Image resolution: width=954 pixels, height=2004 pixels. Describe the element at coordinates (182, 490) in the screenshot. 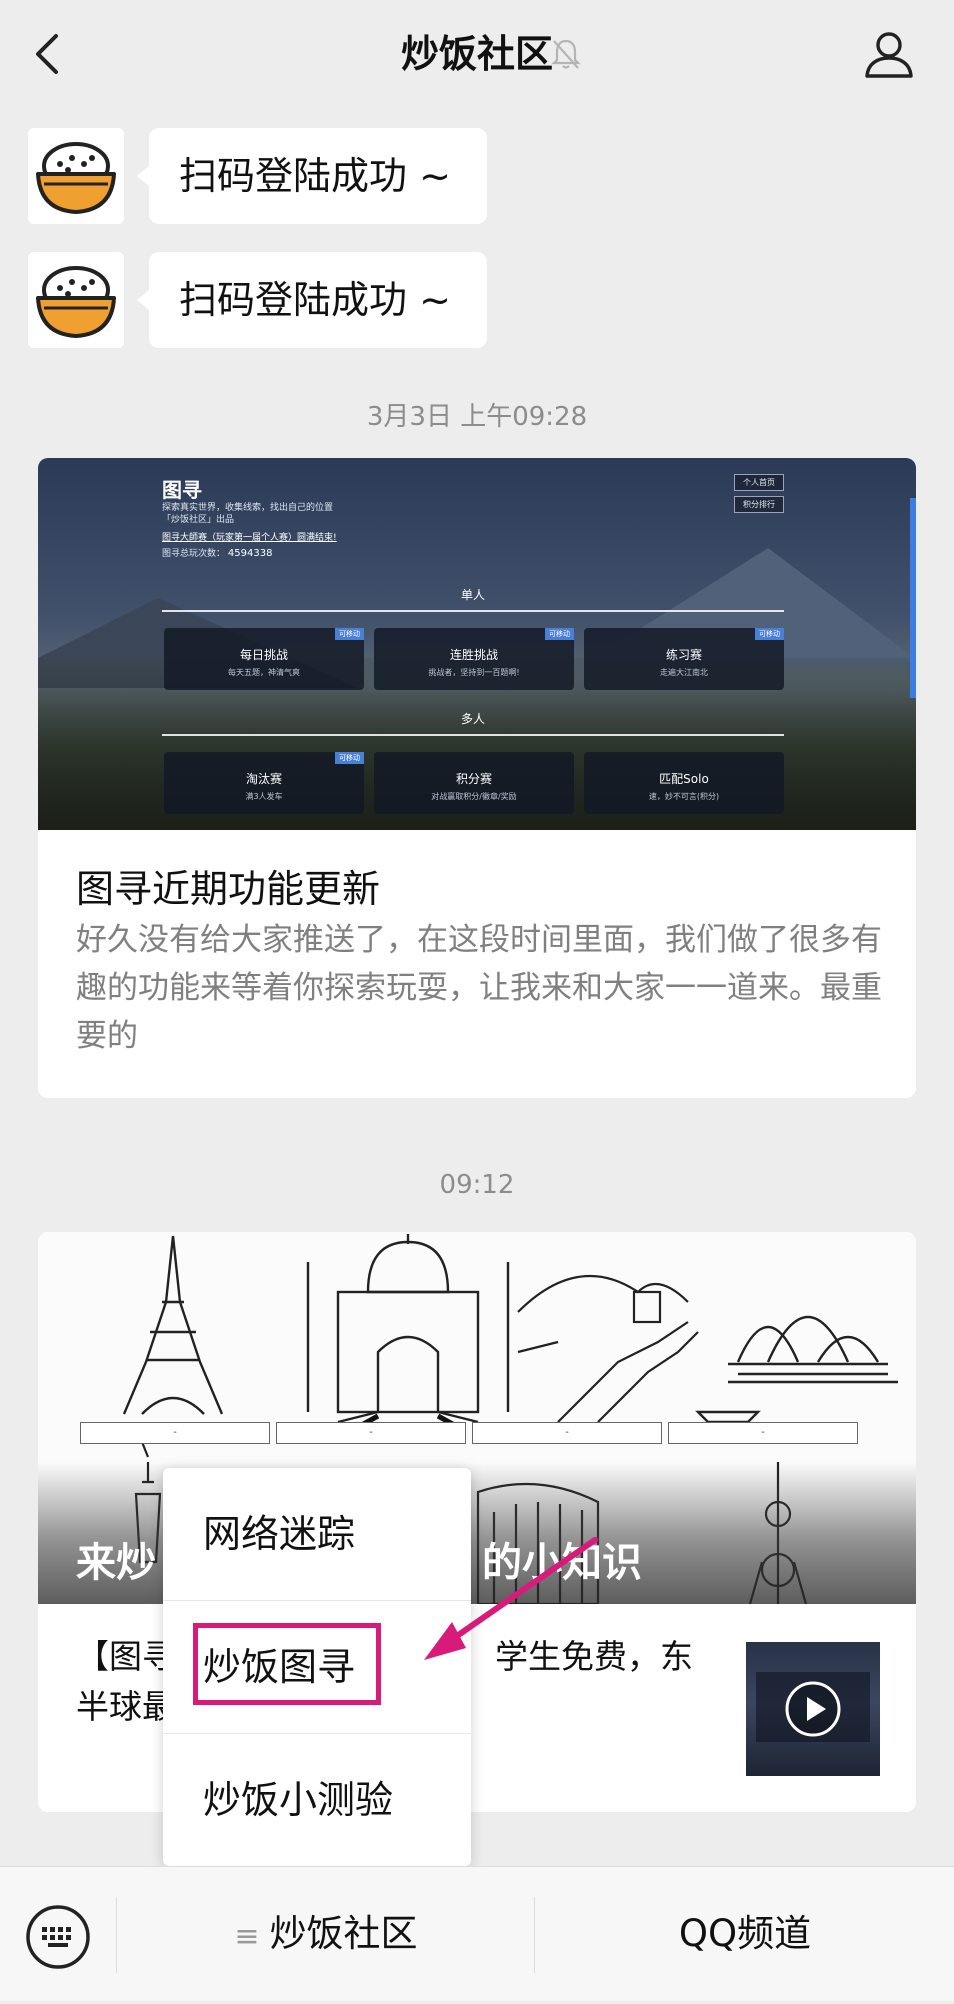

I see `tuxun-logo: 图寻` at that location.